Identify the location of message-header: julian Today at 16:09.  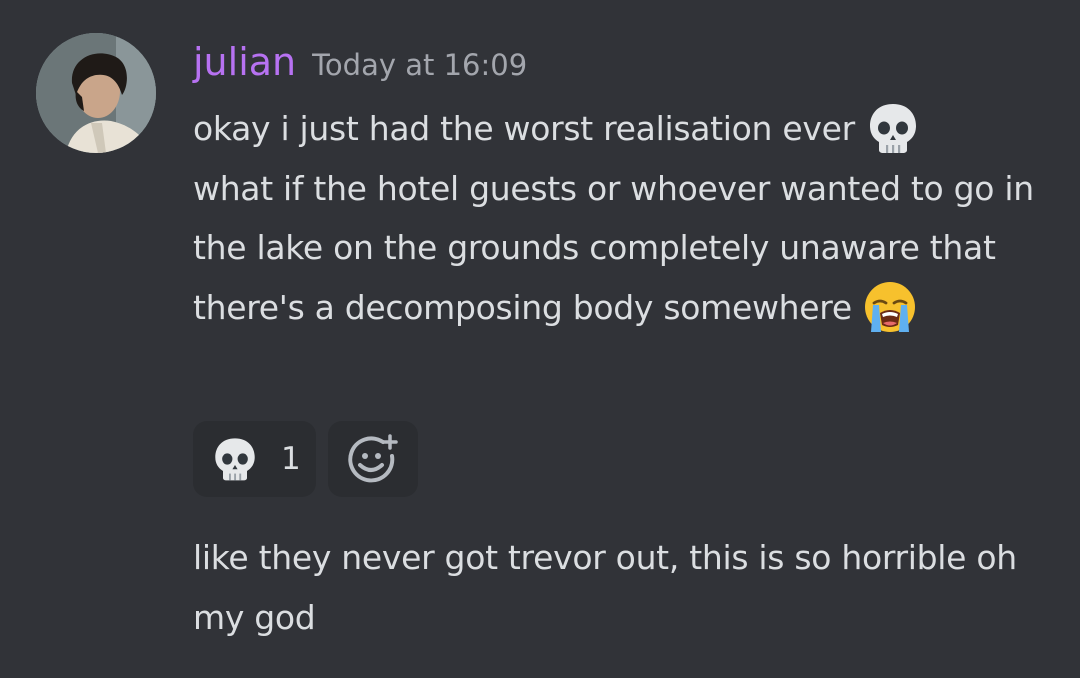
(360, 68).